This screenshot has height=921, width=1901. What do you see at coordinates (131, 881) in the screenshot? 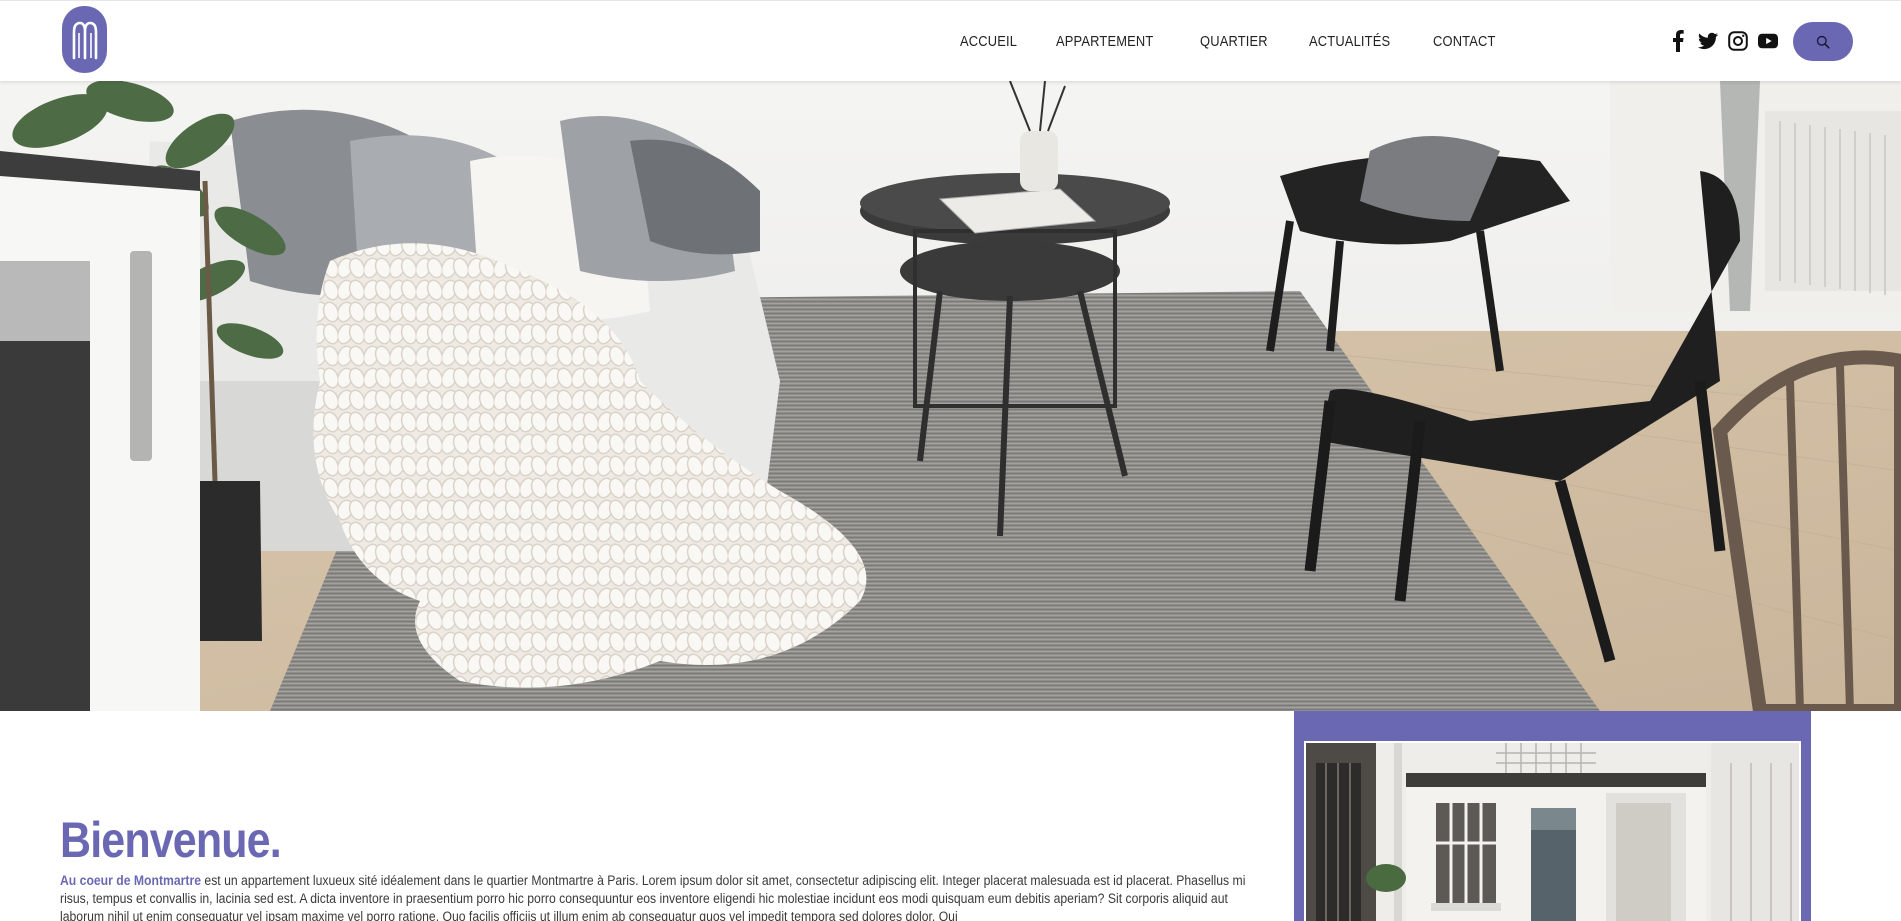
I see `intro-highlight: Au coeur de Montmartre` at bounding box center [131, 881].